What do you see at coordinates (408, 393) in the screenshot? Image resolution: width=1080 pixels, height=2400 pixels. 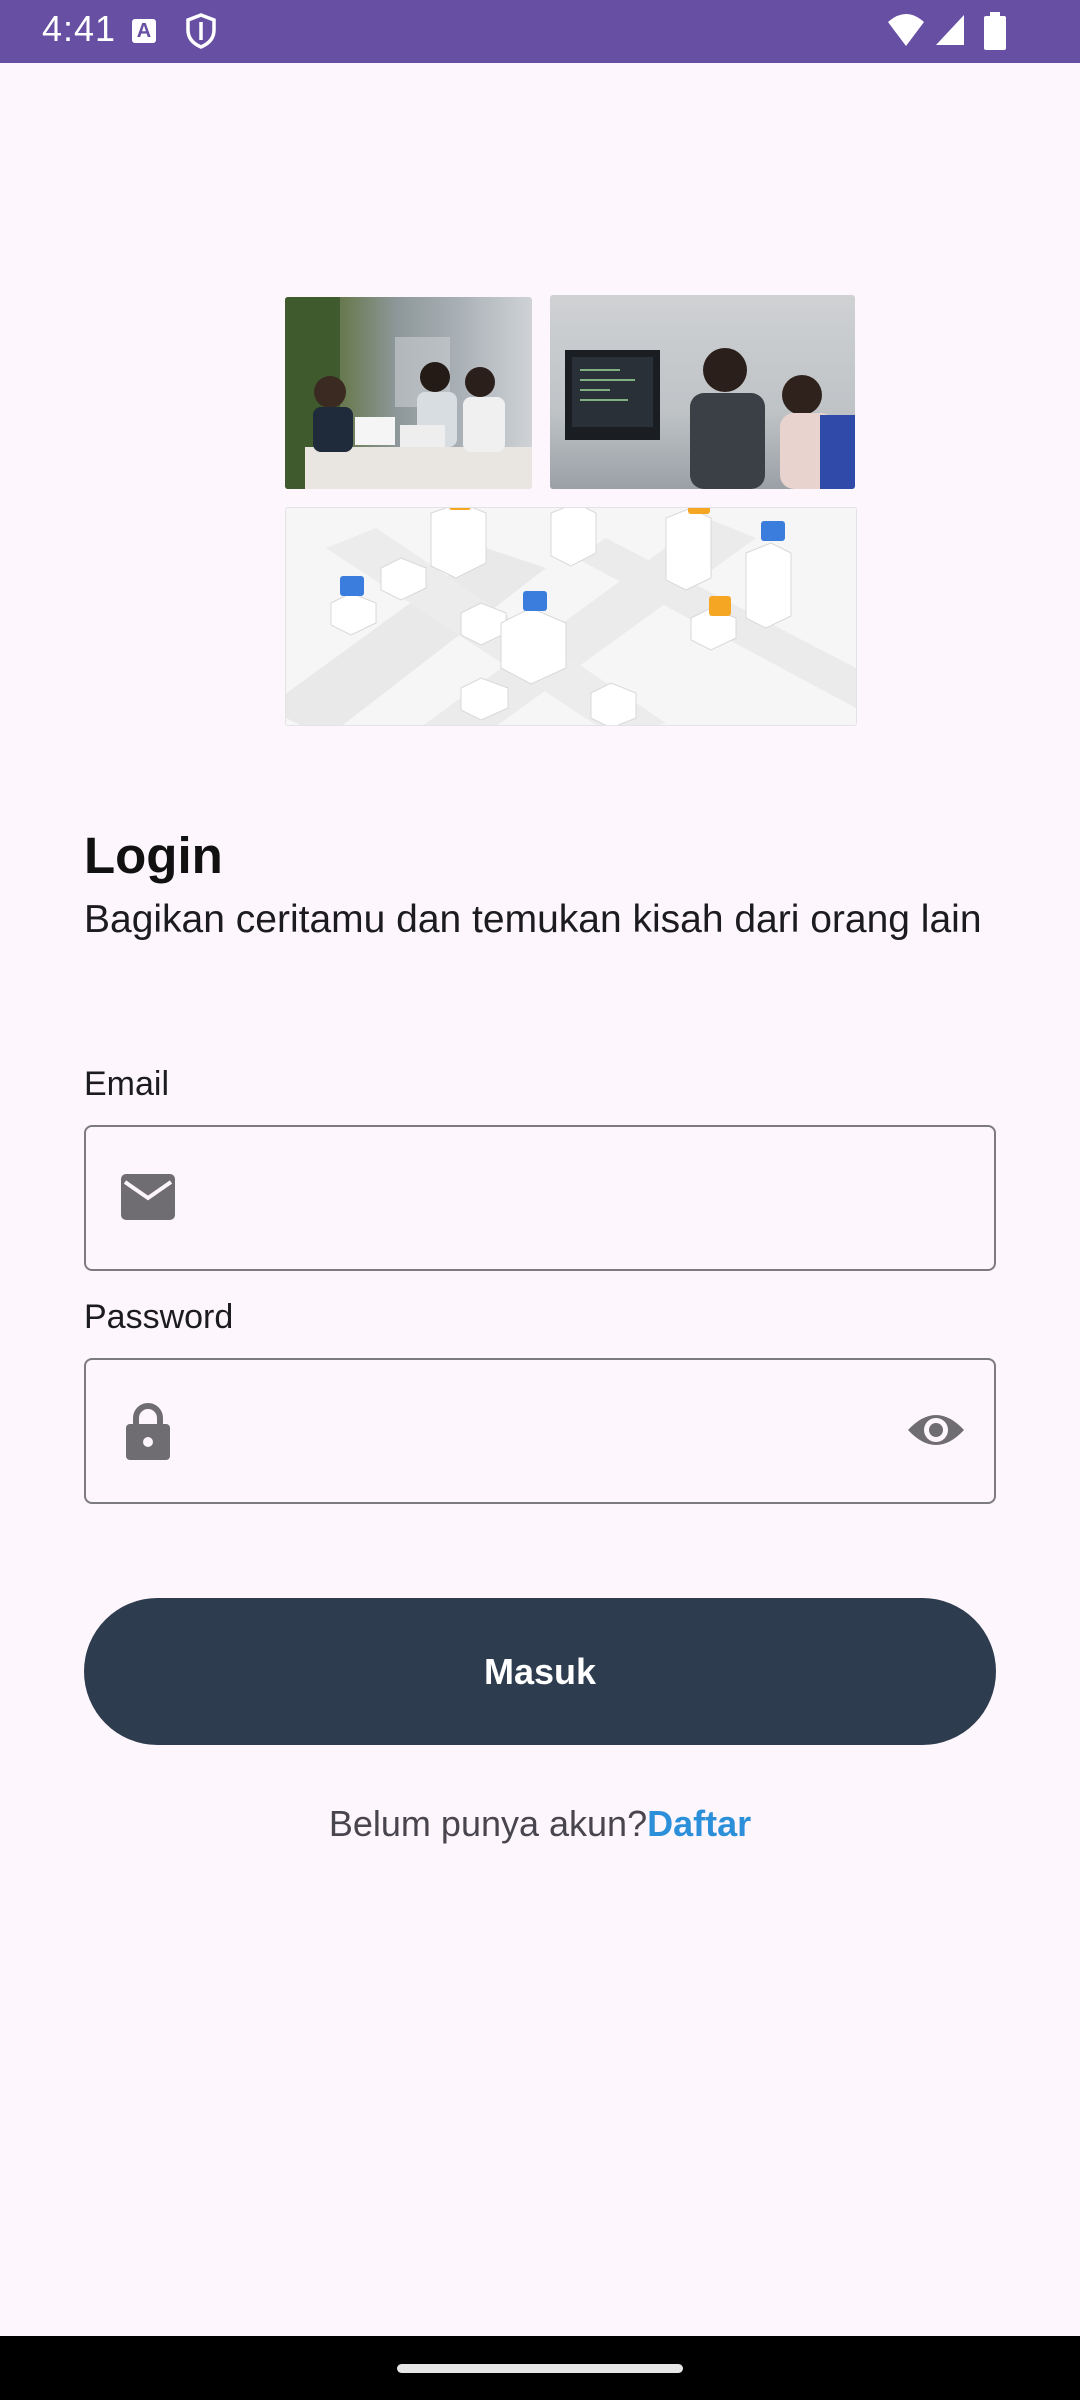 I see `meeting-photo` at bounding box center [408, 393].